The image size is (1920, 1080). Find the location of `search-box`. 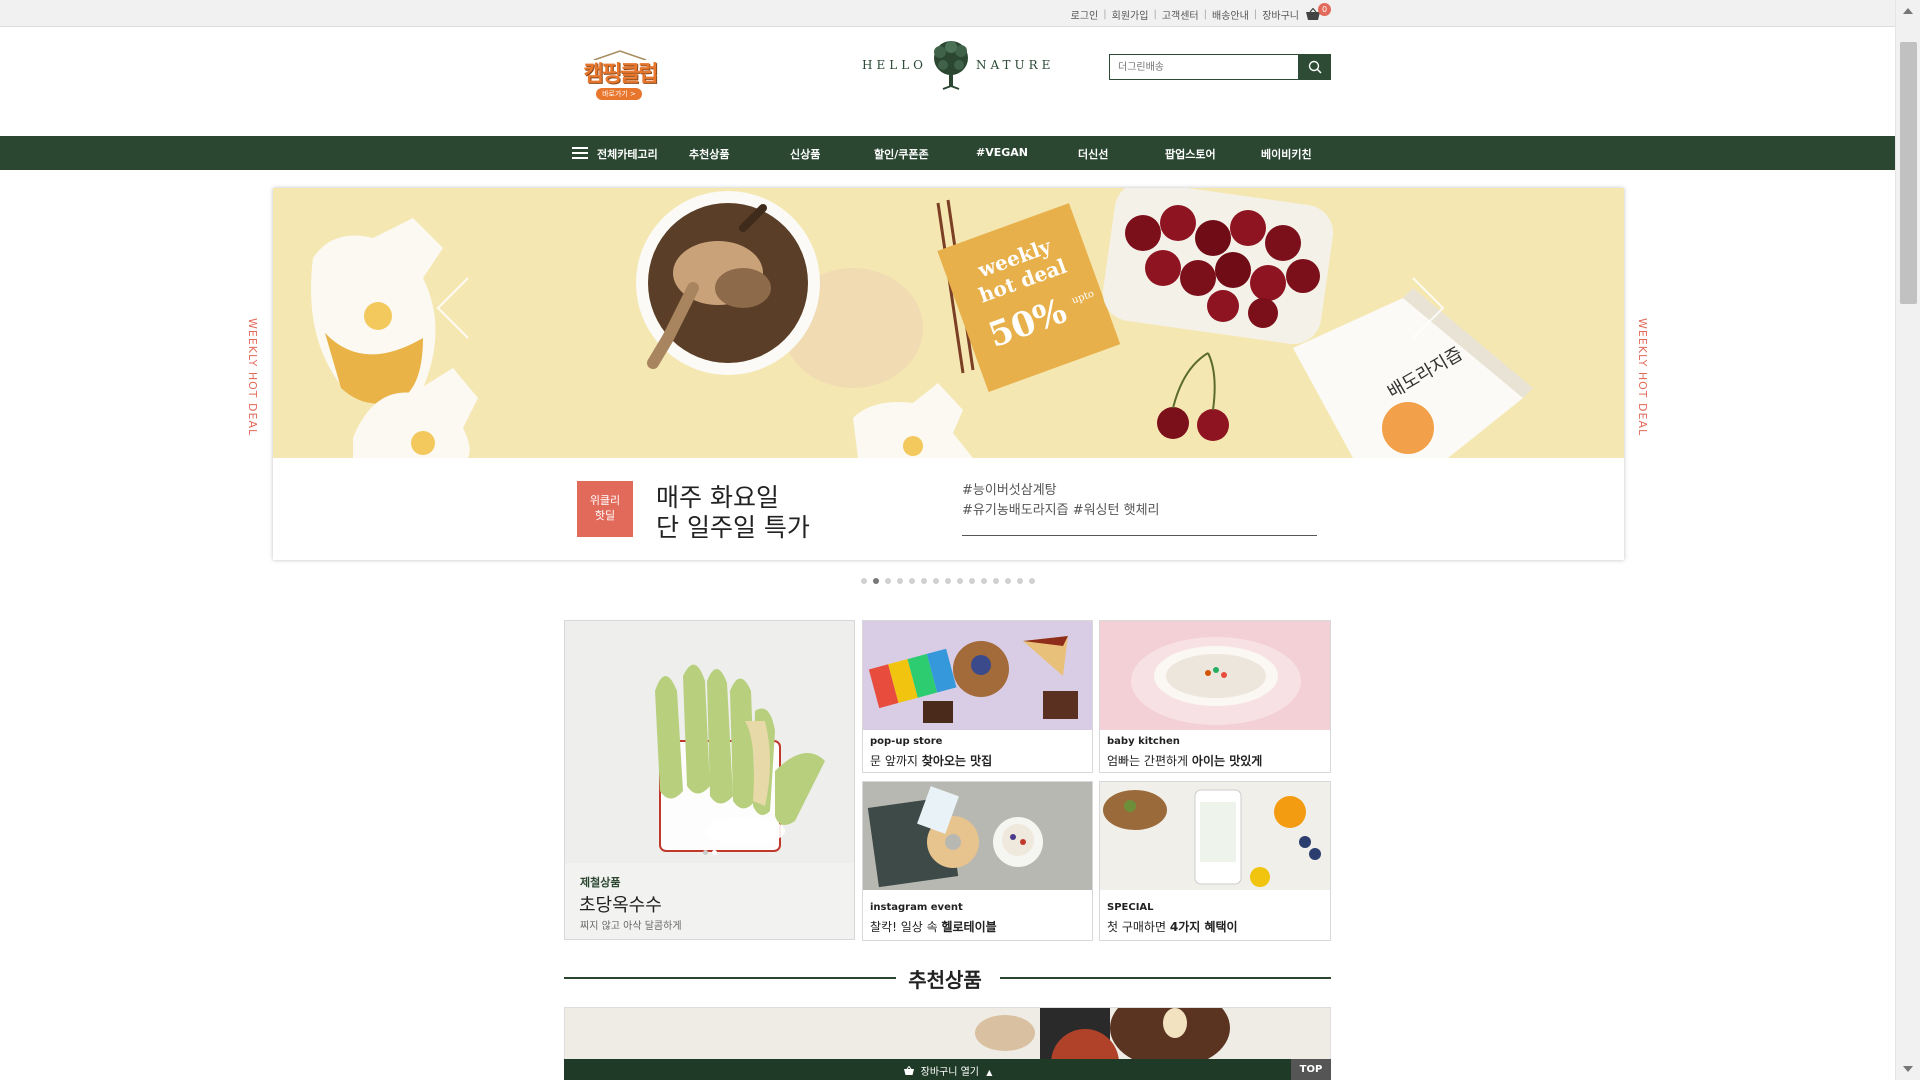

search-box is located at coordinates (1204, 67).